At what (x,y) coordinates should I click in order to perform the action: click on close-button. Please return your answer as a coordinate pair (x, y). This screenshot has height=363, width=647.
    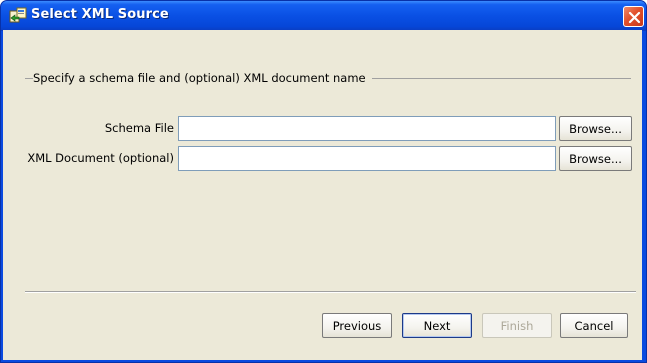
    Looking at the image, I should click on (633, 16).